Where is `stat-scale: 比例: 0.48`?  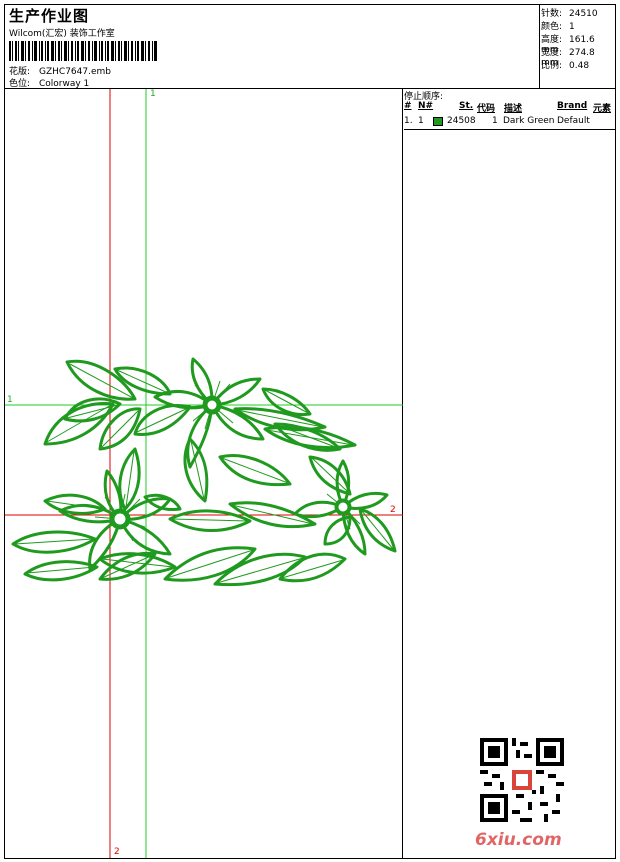
stat-scale: 比例: 0.48 is located at coordinates (565, 66).